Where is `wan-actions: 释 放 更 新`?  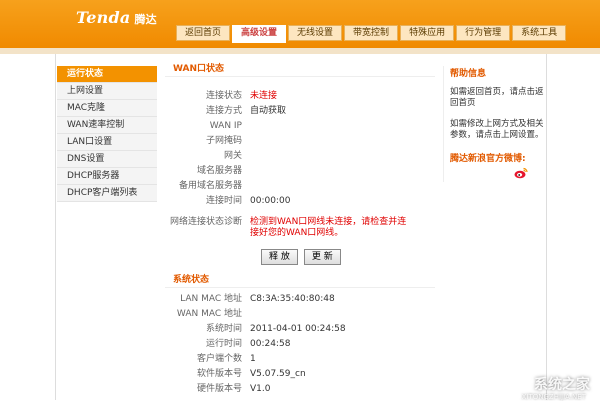
wan-actions: 释 放 更 新 is located at coordinates (300, 257).